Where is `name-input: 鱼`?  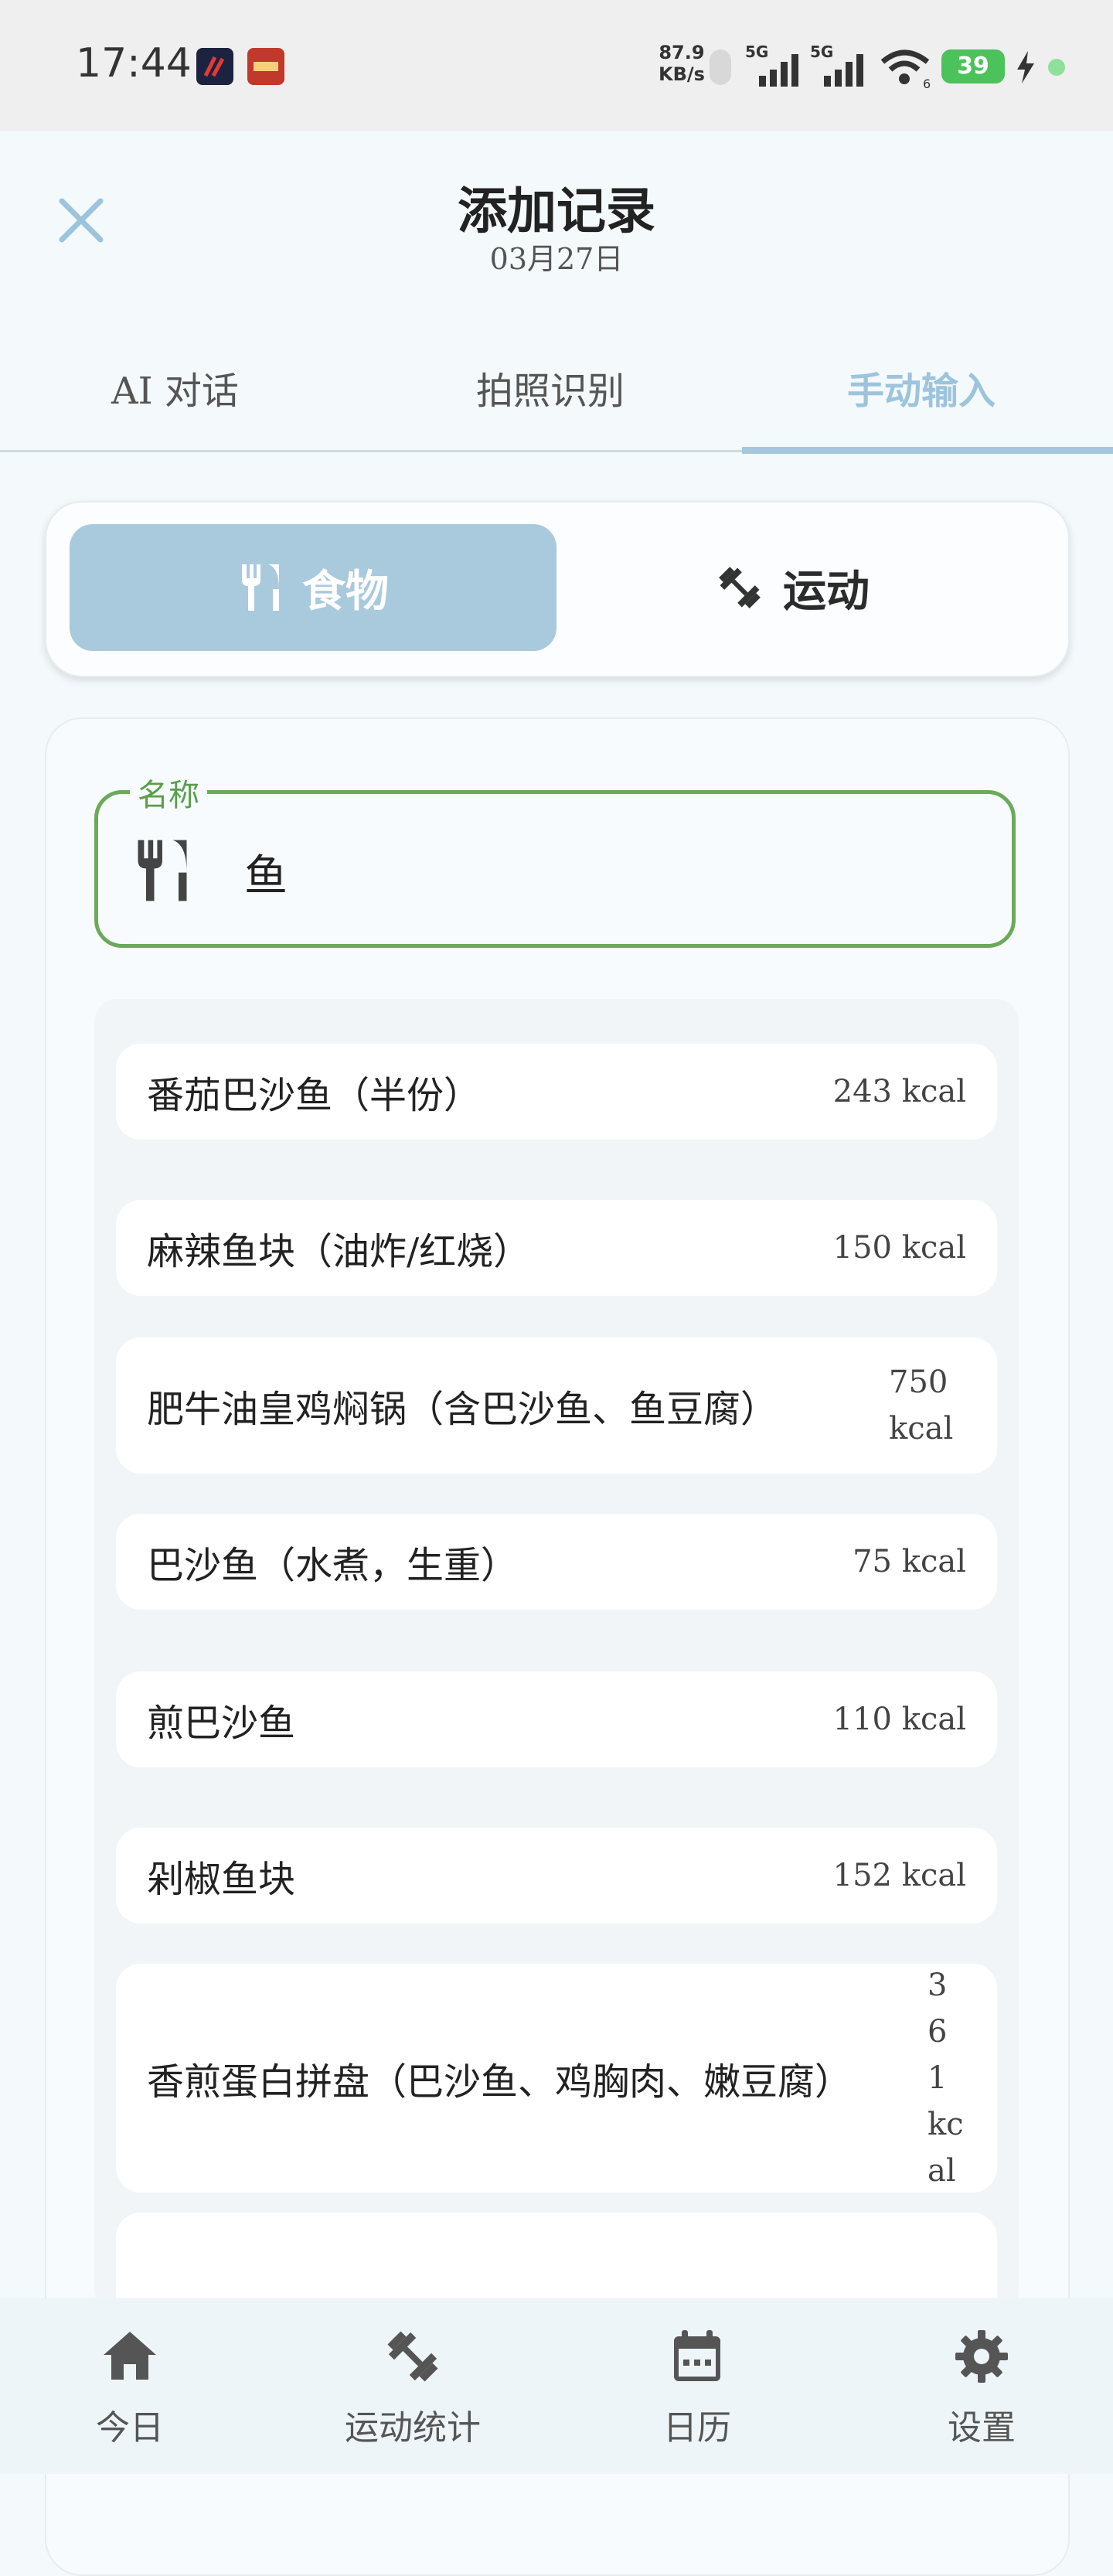
name-input: 鱼 is located at coordinates (266, 872).